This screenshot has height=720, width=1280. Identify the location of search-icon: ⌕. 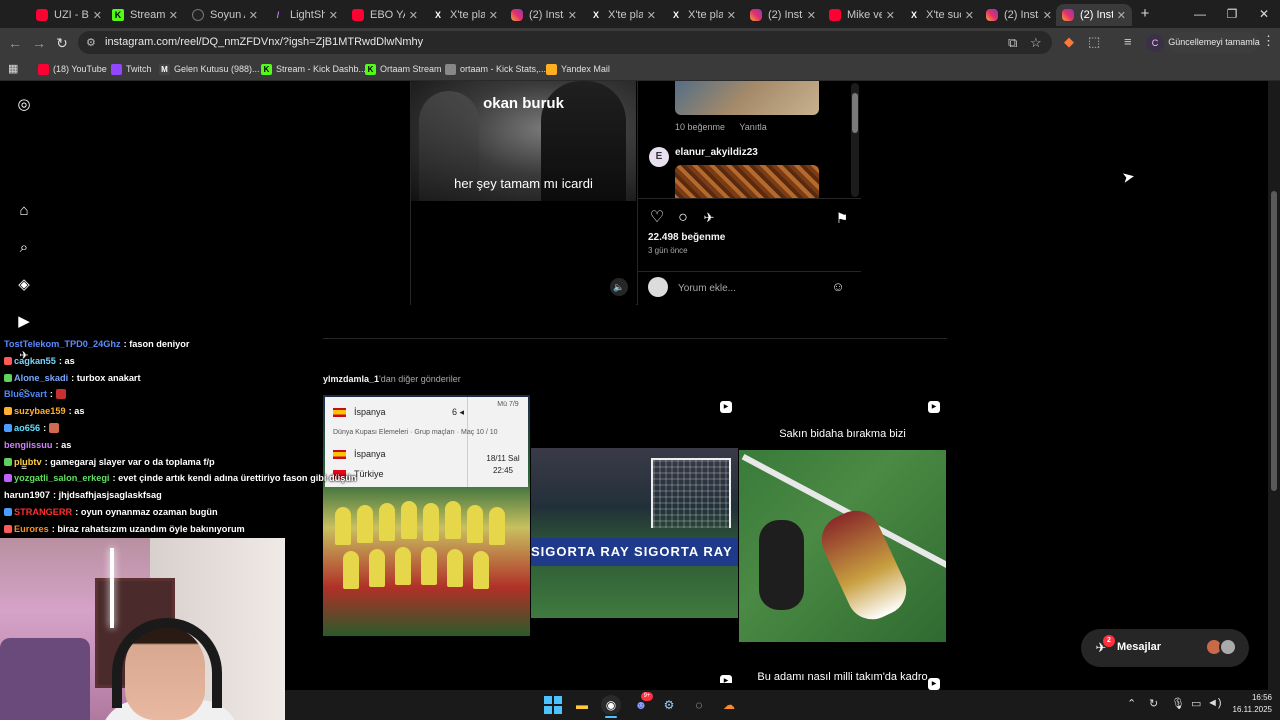
(24, 248).